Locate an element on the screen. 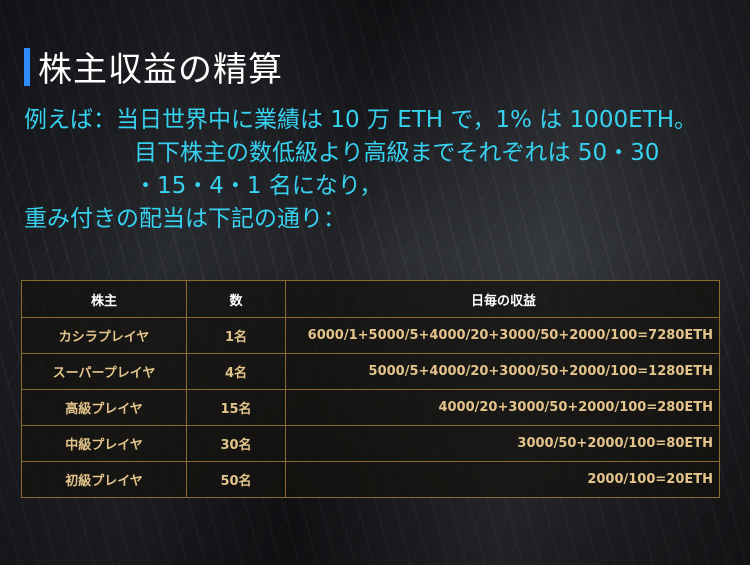 Image resolution: width=750 pixels, height=565 pixels. cell-count: 50名 is located at coordinates (236, 479).